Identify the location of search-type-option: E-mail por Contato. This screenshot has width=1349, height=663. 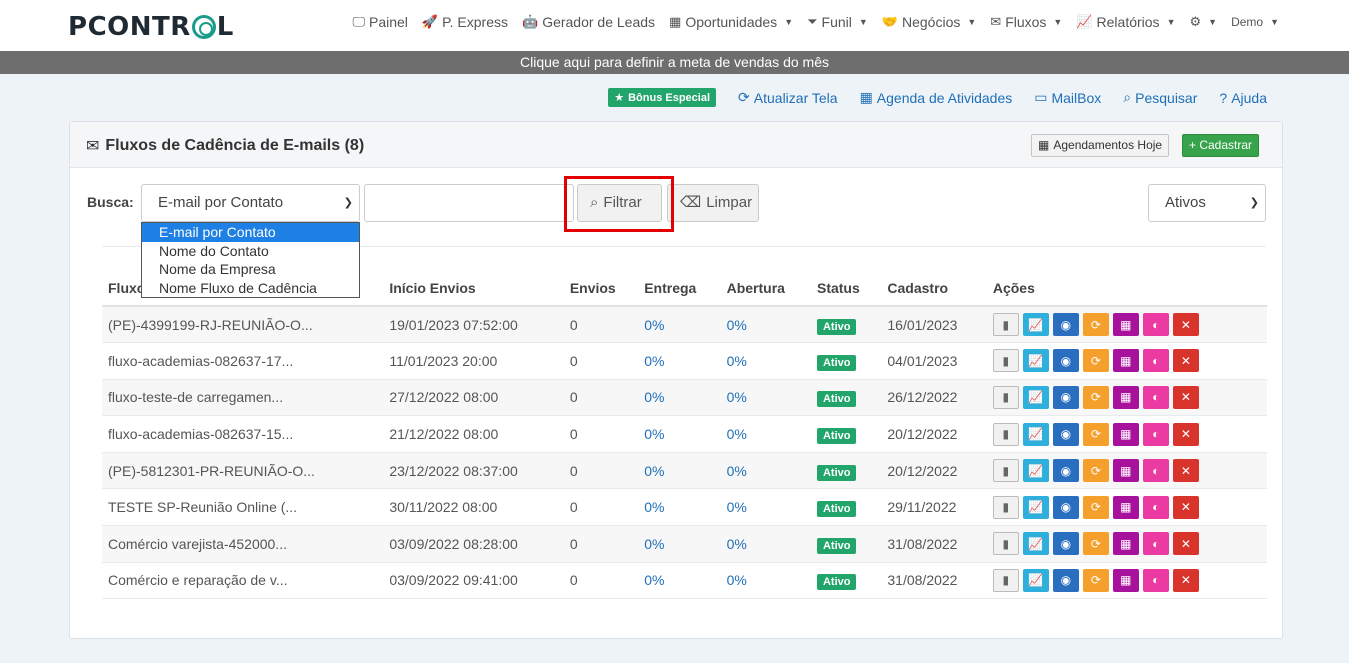
(250, 232).